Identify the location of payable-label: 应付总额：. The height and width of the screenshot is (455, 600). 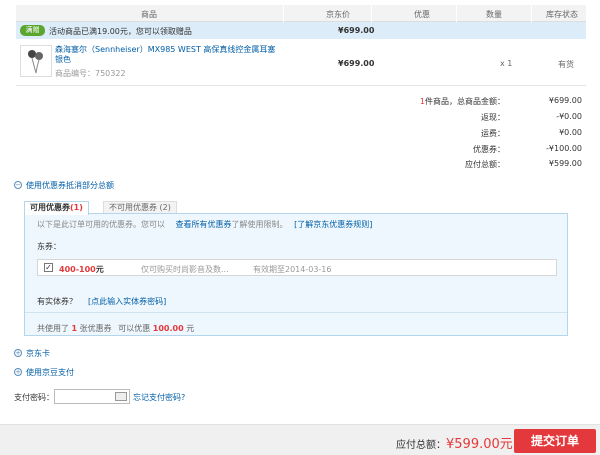
(421, 445).